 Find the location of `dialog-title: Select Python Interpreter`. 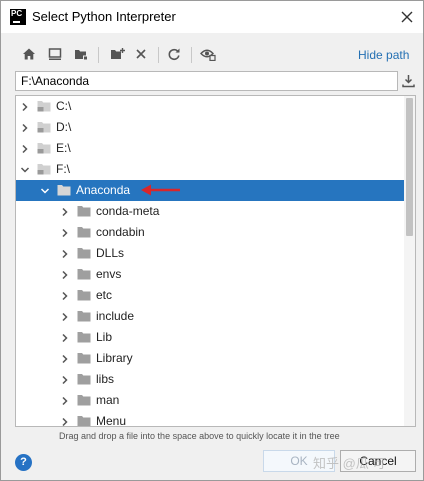

dialog-title: Select Python Interpreter is located at coordinates (104, 16).